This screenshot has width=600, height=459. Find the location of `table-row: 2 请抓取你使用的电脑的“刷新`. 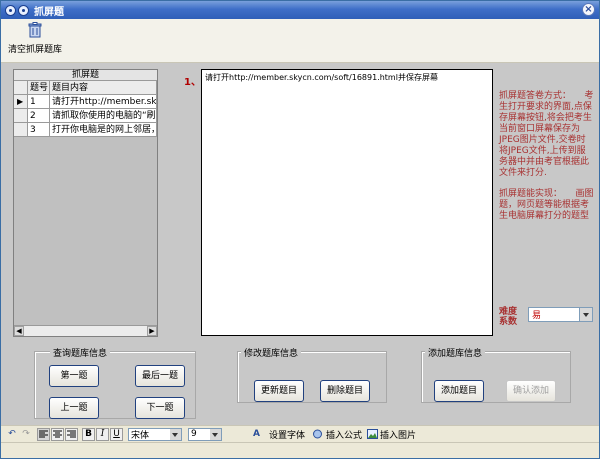

table-row: 2 请抓取你使用的电脑的“刷新 is located at coordinates (85, 116).